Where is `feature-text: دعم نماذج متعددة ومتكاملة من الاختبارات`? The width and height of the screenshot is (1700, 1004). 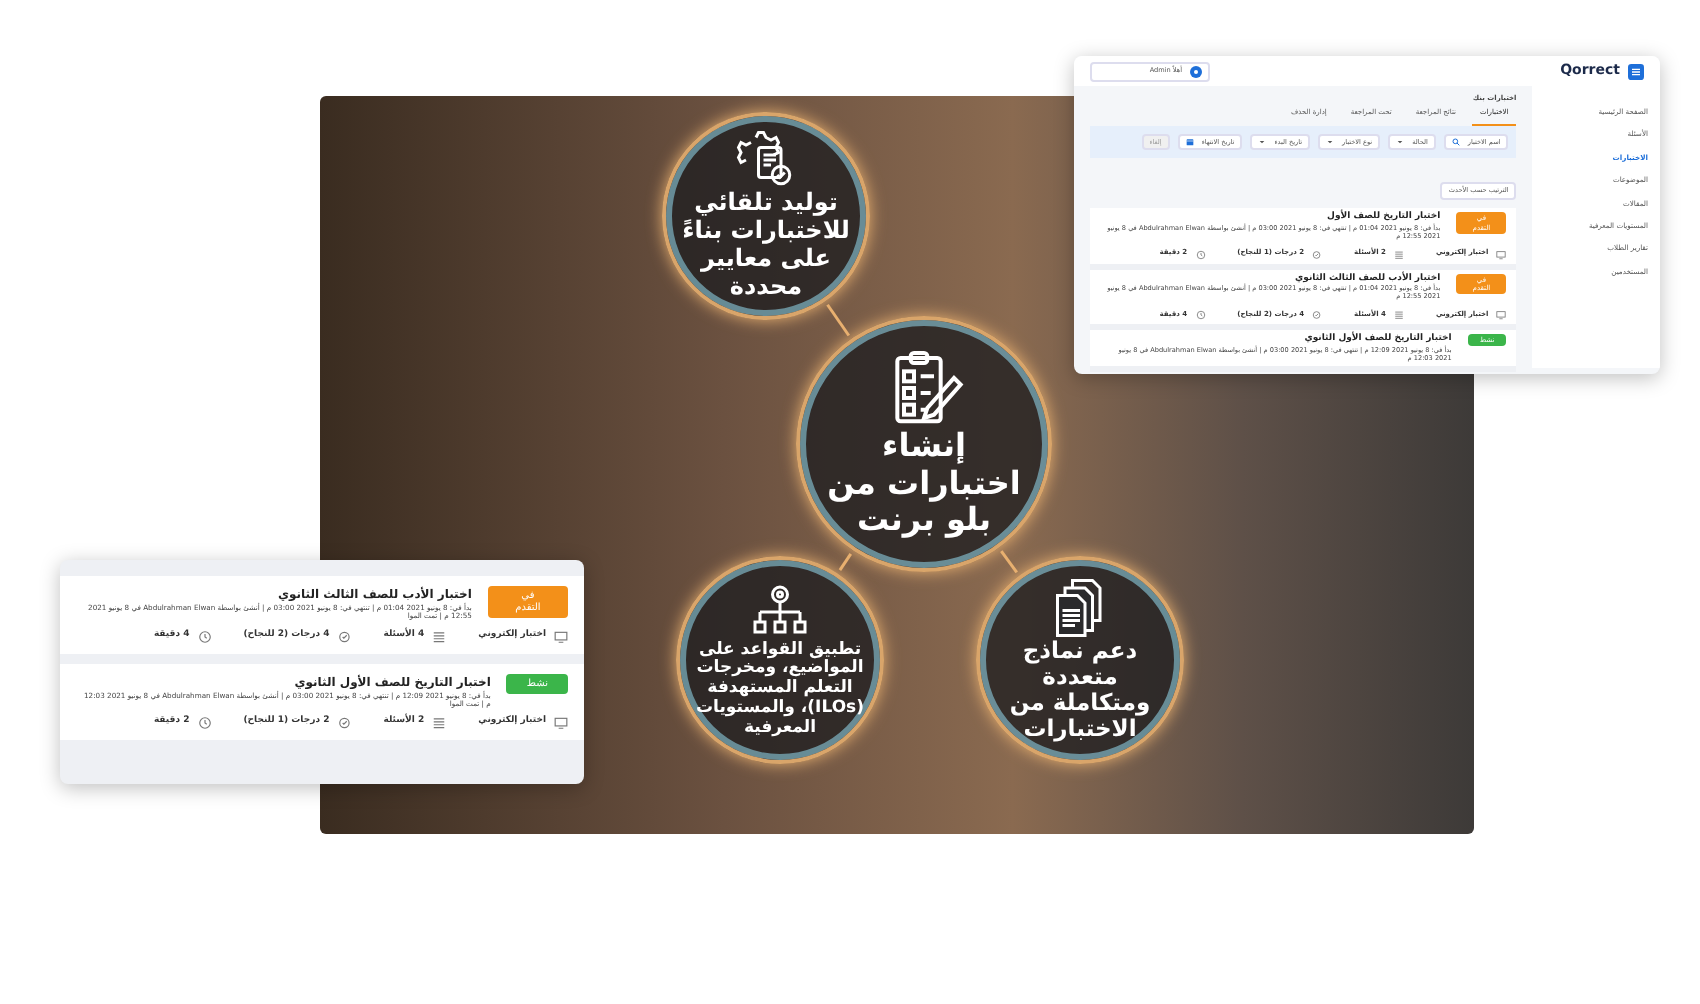
feature-text: دعم نماذج متعددة ومتكاملة من الاختبارات is located at coordinates (1080, 690).